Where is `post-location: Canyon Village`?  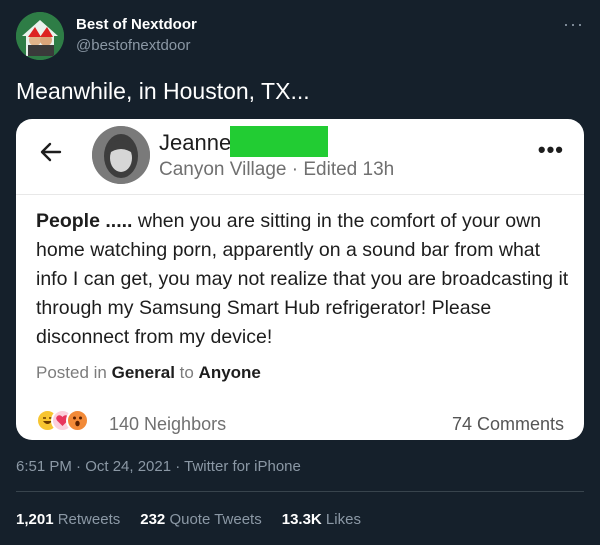 post-location: Canyon Village is located at coordinates (223, 169).